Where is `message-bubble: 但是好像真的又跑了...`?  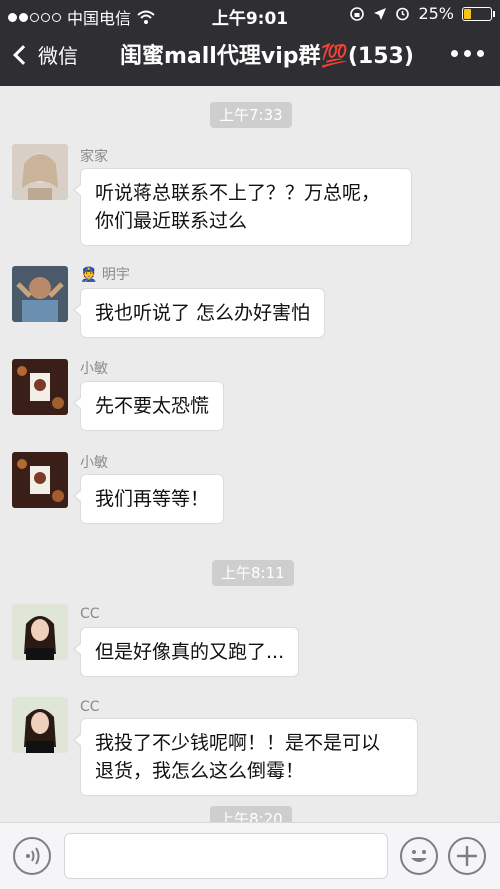 message-bubble: 但是好像真的又跑了... is located at coordinates (186, 652).